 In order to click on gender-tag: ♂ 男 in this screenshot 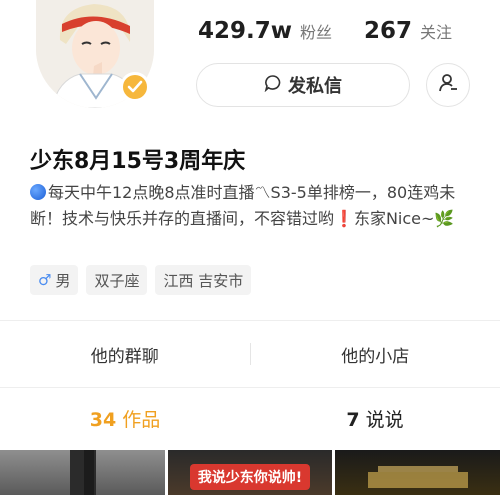, I will do `click(54, 280)`.